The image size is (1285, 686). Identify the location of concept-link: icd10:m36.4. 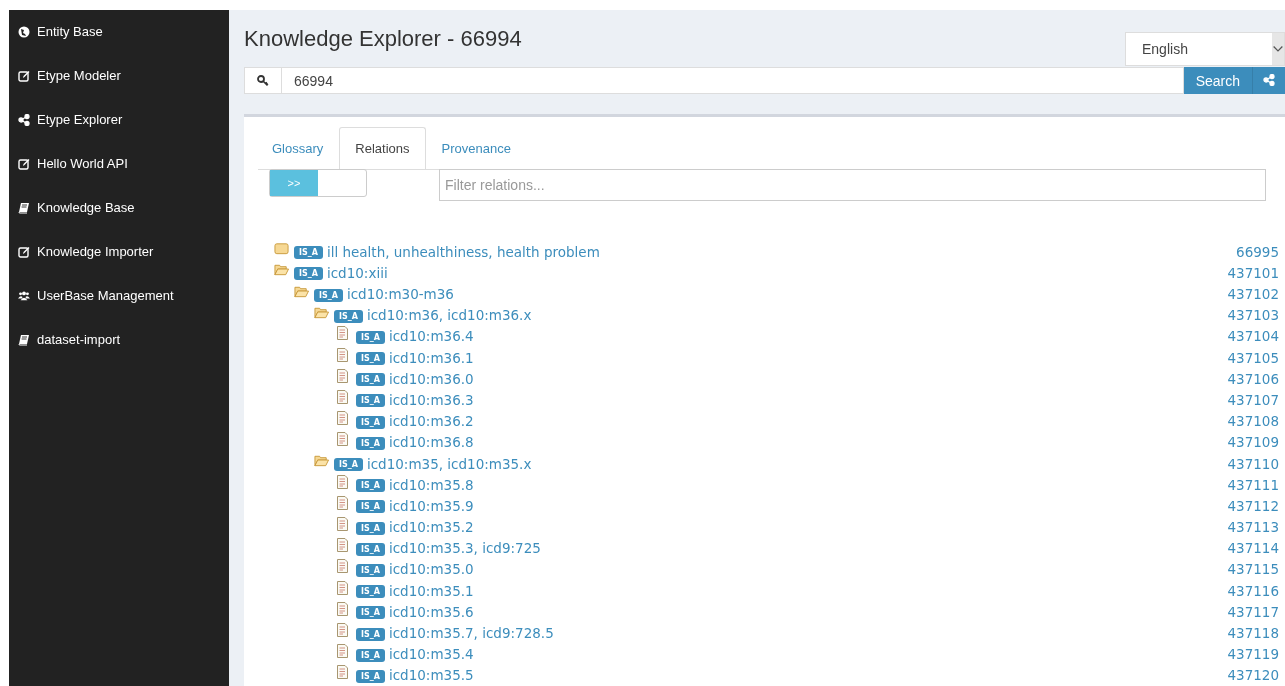
(431, 336).